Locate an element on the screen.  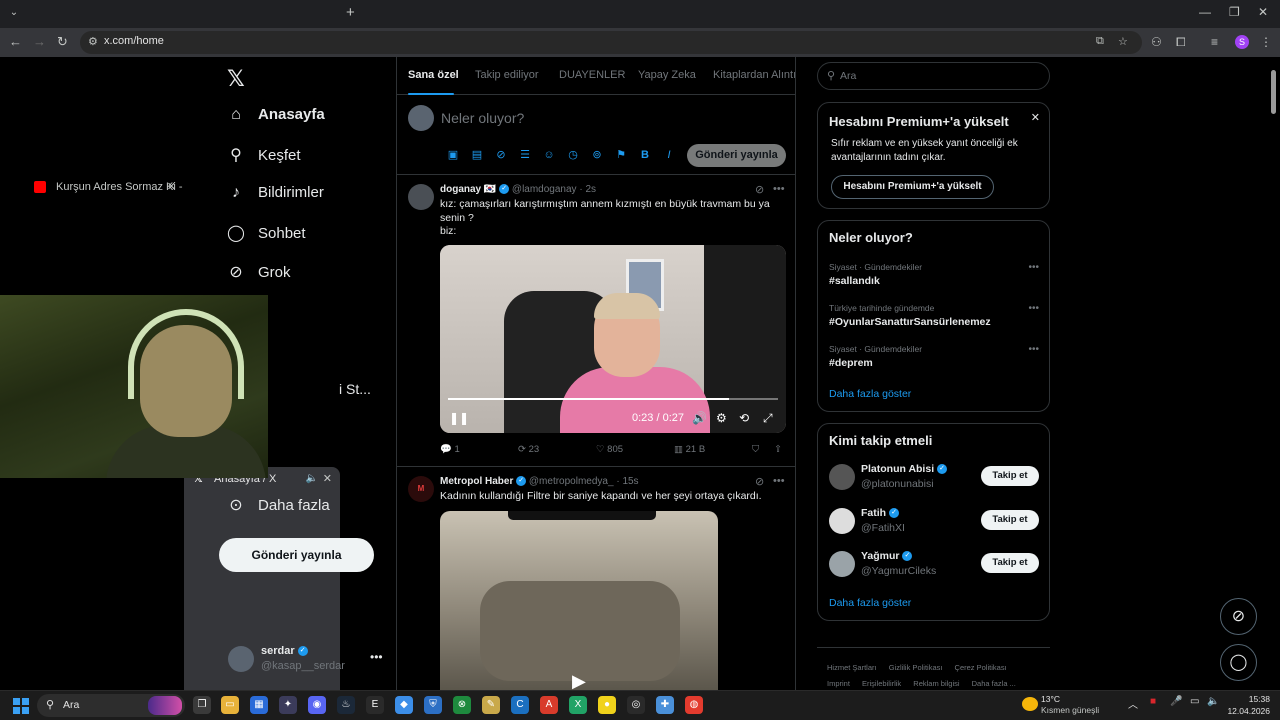
site-info-icon: ⚙ is located at coordinates (93, 41).